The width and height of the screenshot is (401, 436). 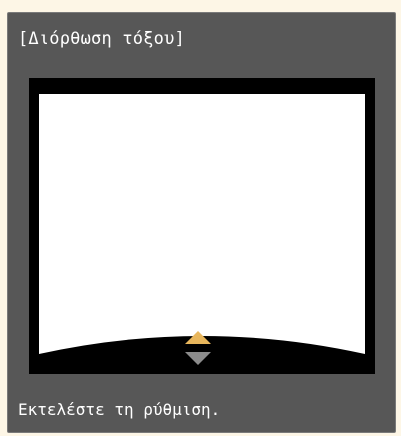 What do you see at coordinates (198, 358) in the screenshot?
I see `adjust-down-arrow-icon` at bounding box center [198, 358].